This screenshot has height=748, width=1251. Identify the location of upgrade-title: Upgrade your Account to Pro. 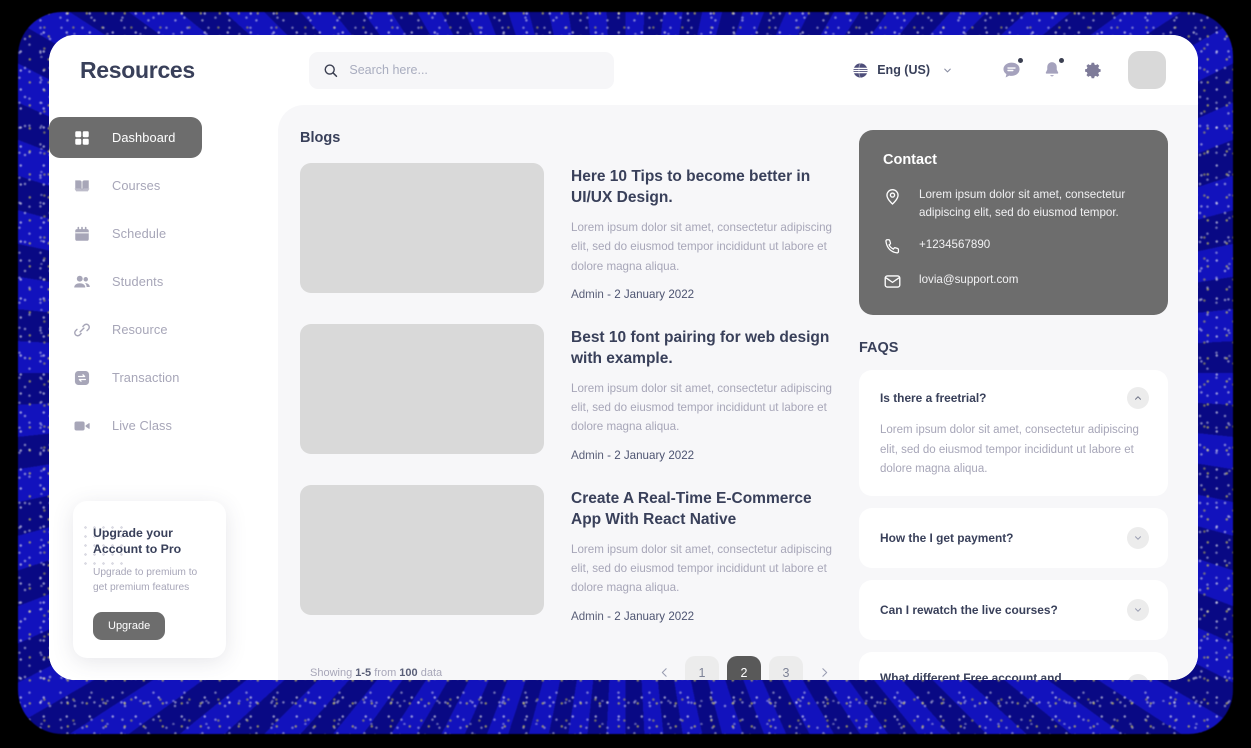
(137, 541).